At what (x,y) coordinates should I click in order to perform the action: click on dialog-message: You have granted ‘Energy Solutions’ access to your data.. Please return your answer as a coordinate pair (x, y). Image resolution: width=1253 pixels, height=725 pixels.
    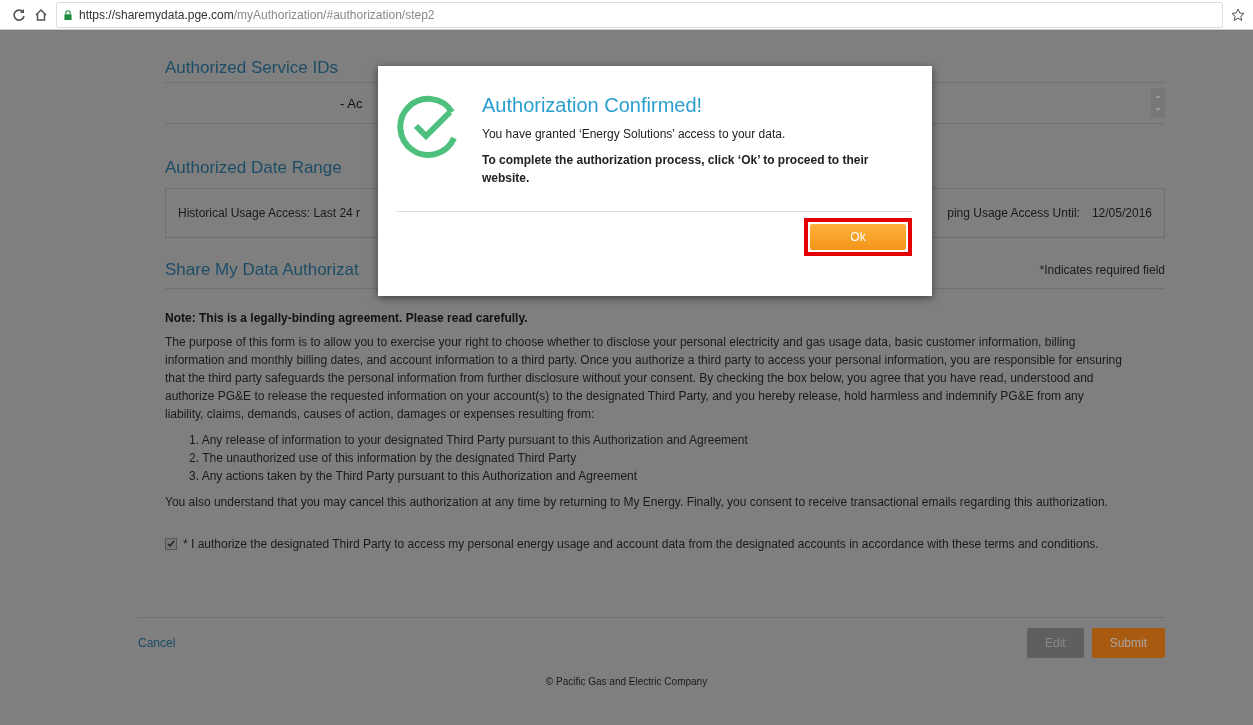
    Looking at the image, I should click on (634, 134).